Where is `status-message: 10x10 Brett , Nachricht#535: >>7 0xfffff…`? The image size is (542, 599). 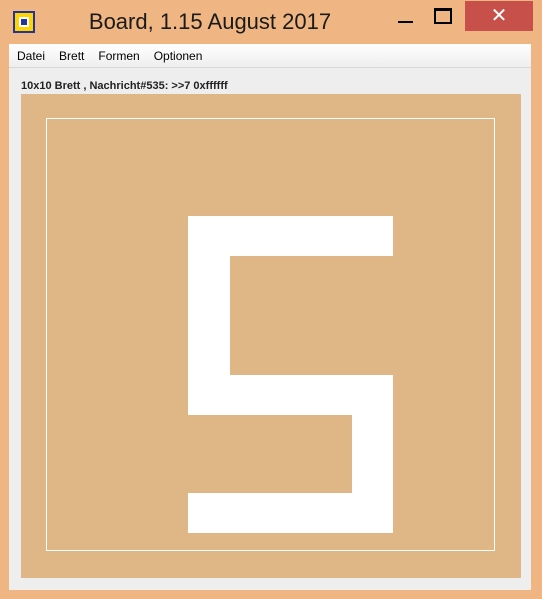 status-message: 10x10 Brett , Nachricht#535: >>7 0xfffff… is located at coordinates (124, 86).